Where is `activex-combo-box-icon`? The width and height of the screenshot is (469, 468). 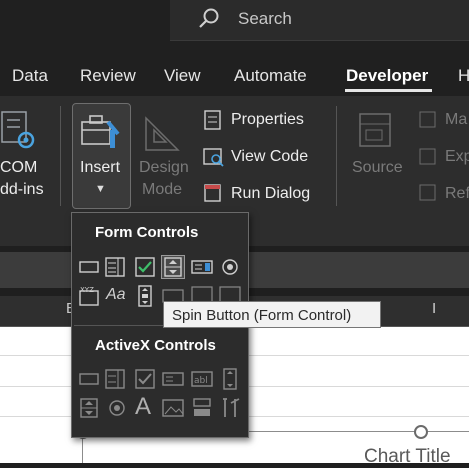
activex-combo-box-icon is located at coordinates (115, 379).